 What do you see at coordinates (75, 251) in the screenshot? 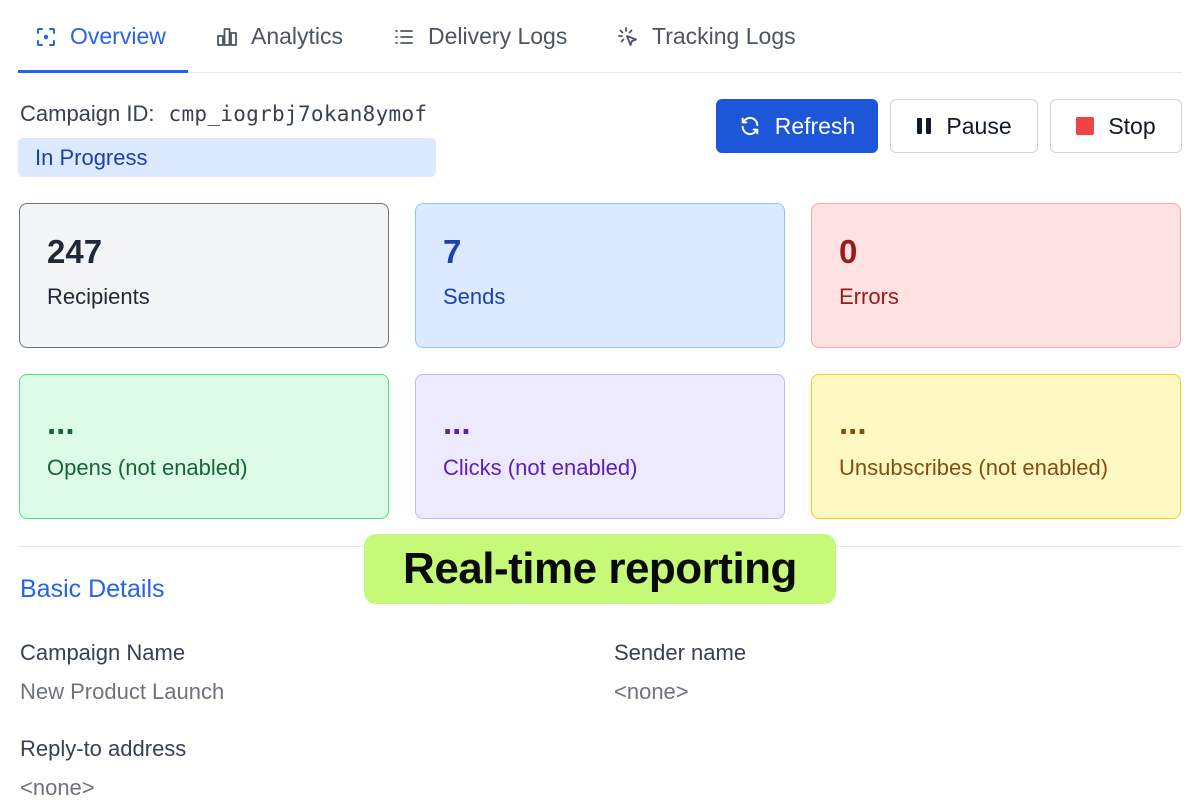
I see `stat-value: 247` at bounding box center [75, 251].